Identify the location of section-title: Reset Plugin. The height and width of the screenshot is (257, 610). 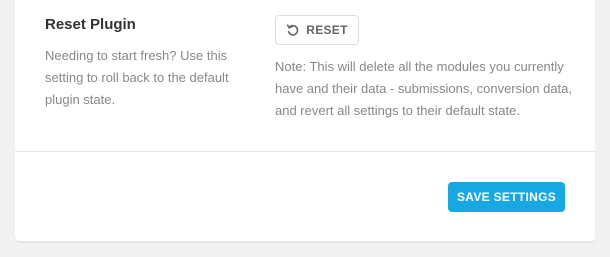
(90, 24).